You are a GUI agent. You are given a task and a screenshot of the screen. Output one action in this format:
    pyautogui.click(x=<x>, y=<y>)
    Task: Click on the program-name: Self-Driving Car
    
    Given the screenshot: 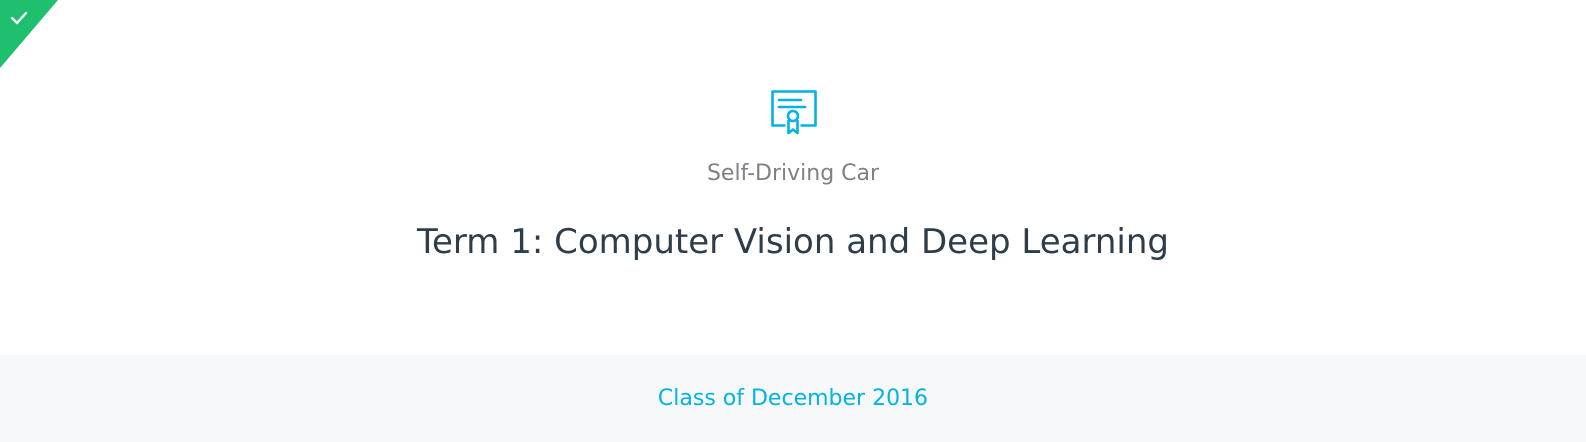 What is the action you would take?
    pyautogui.click(x=793, y=173)
    